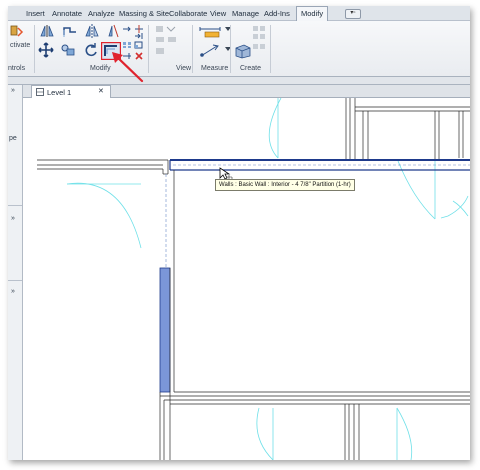  What do you see at coordinates (259, 40) in the screenshot?
I see `create-similar-icon` at bounding box center [259, 40].